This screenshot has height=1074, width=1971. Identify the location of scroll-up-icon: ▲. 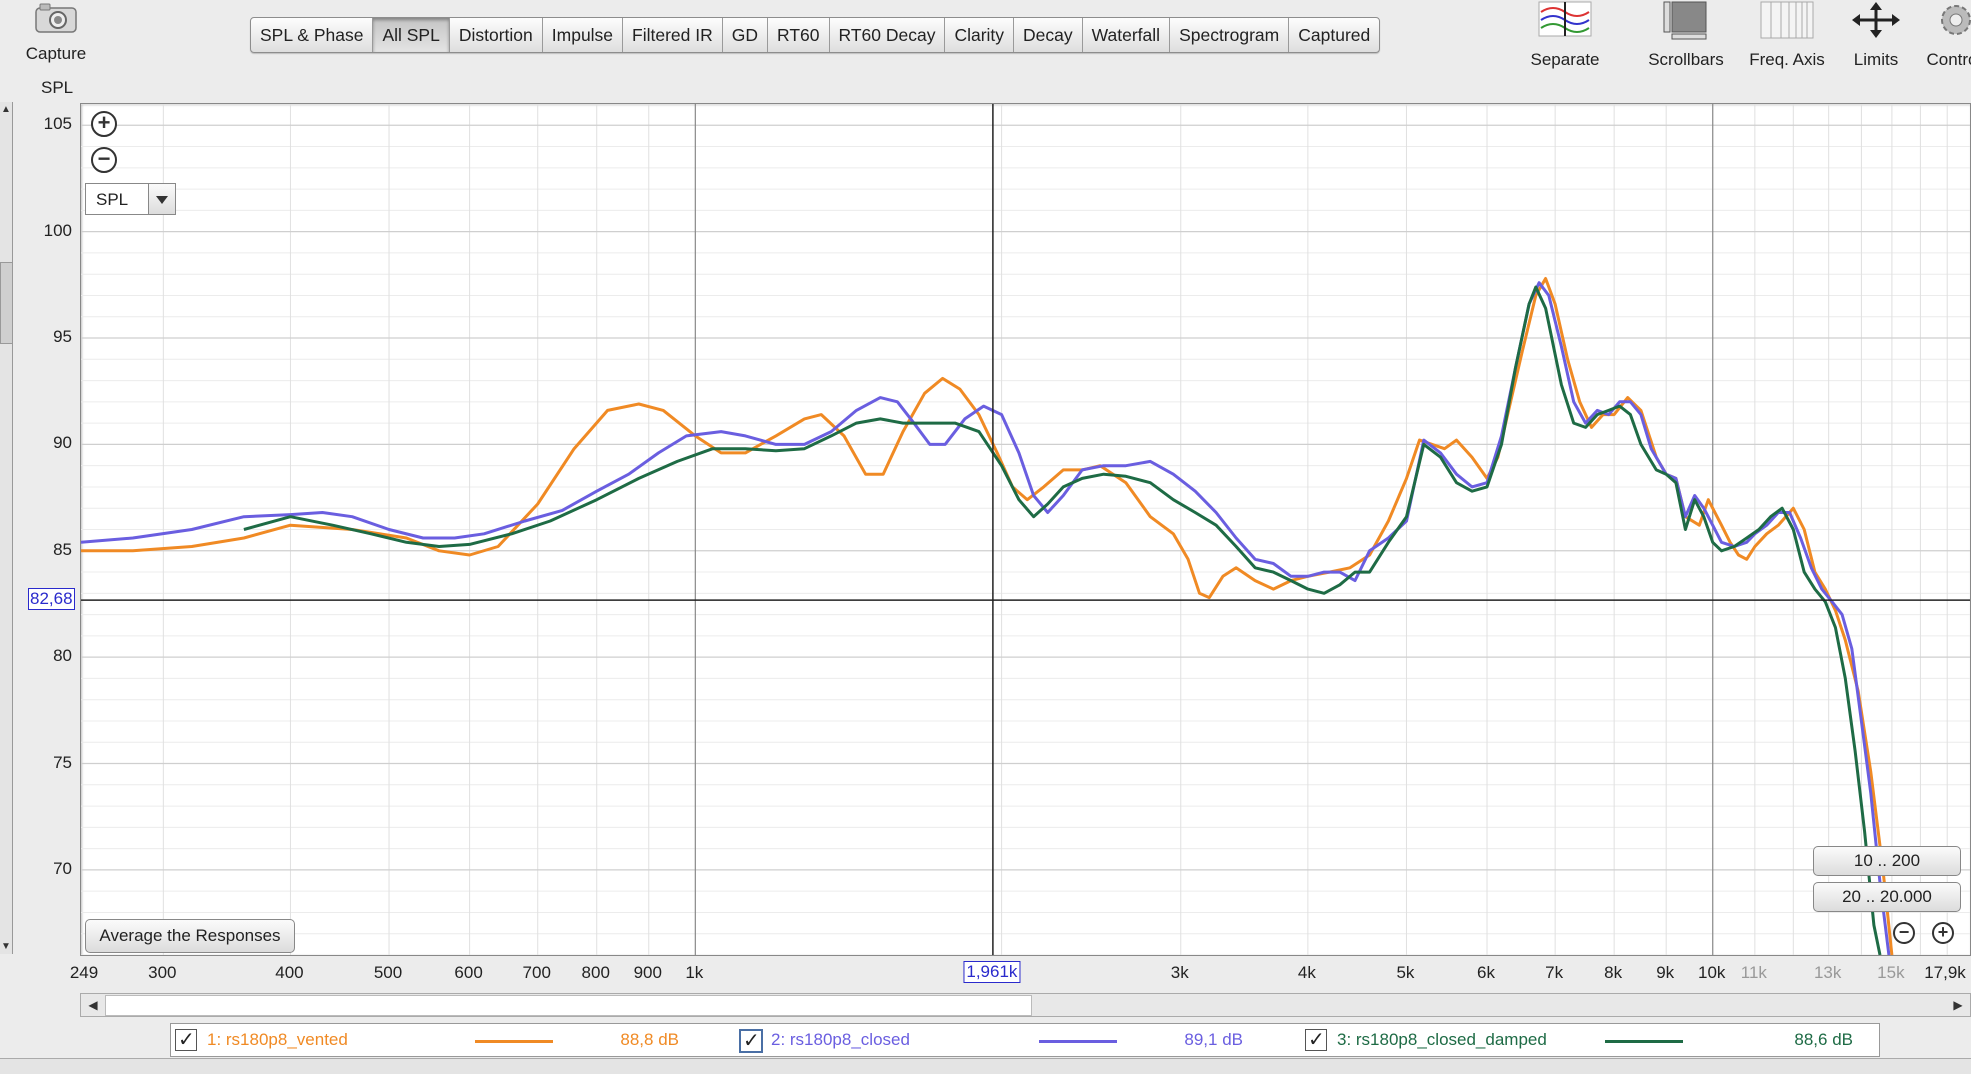
(6, 109).